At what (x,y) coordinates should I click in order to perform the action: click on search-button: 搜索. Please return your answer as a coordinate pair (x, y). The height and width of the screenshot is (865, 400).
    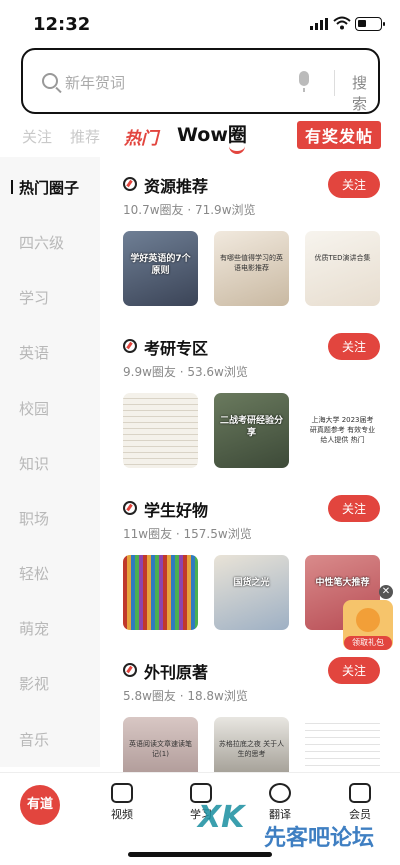
    Looking at the image, I should click on (365, 93).